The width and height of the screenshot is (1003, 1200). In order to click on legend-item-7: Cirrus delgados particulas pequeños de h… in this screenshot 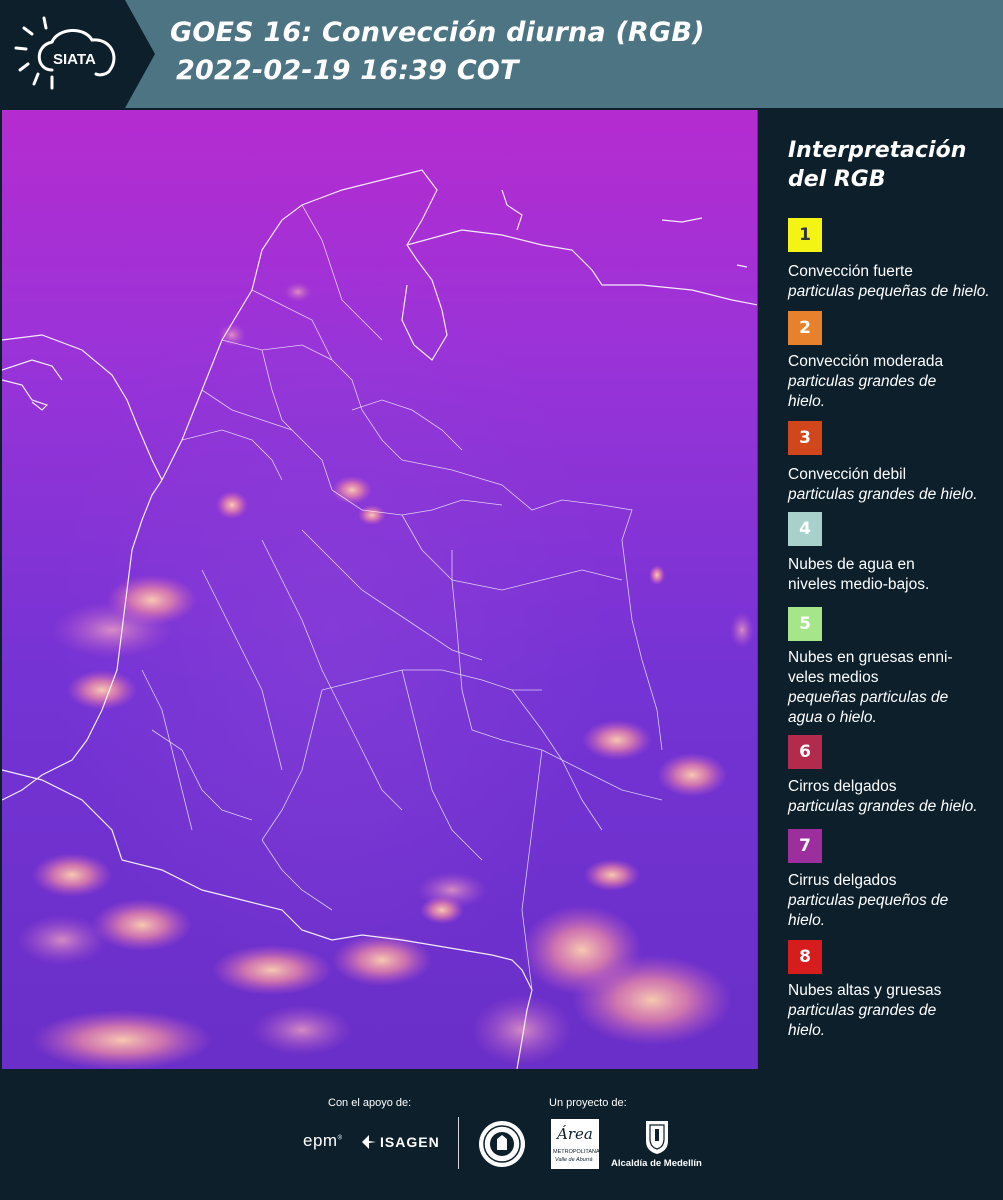, I will do `click(880, 901)`.